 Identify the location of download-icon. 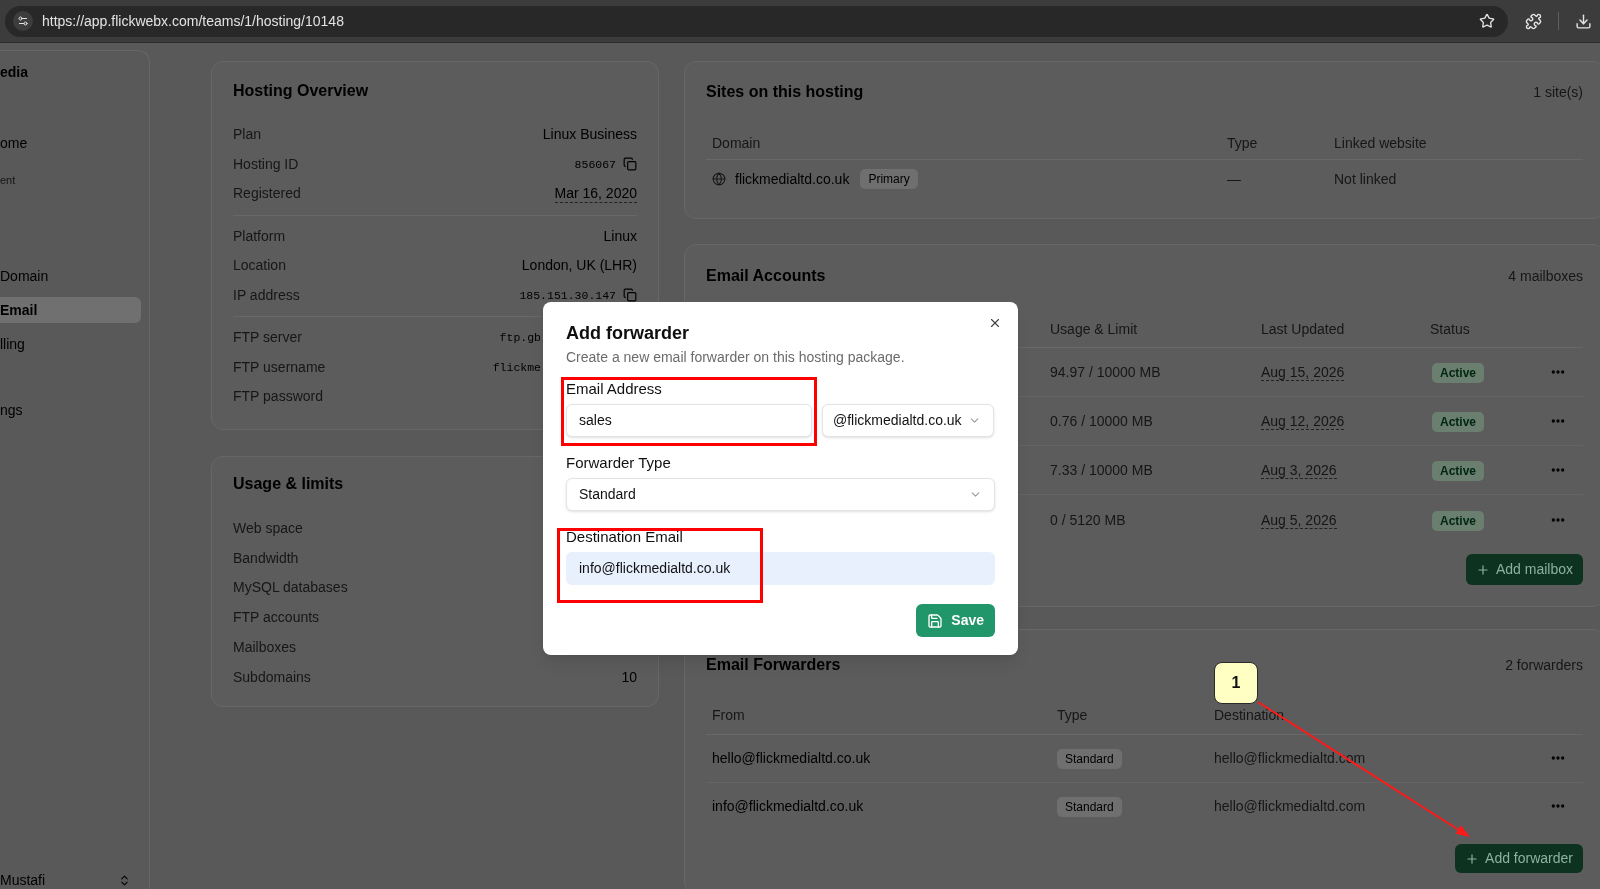
(1583, 21).